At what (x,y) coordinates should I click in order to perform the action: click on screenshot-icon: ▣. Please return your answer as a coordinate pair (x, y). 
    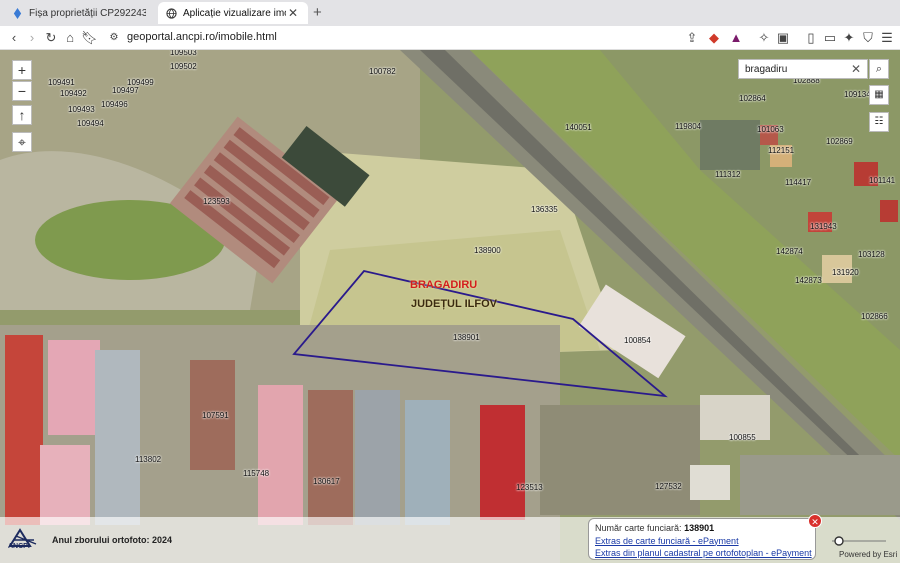
    Looking at the image, I should click on (783, 38).